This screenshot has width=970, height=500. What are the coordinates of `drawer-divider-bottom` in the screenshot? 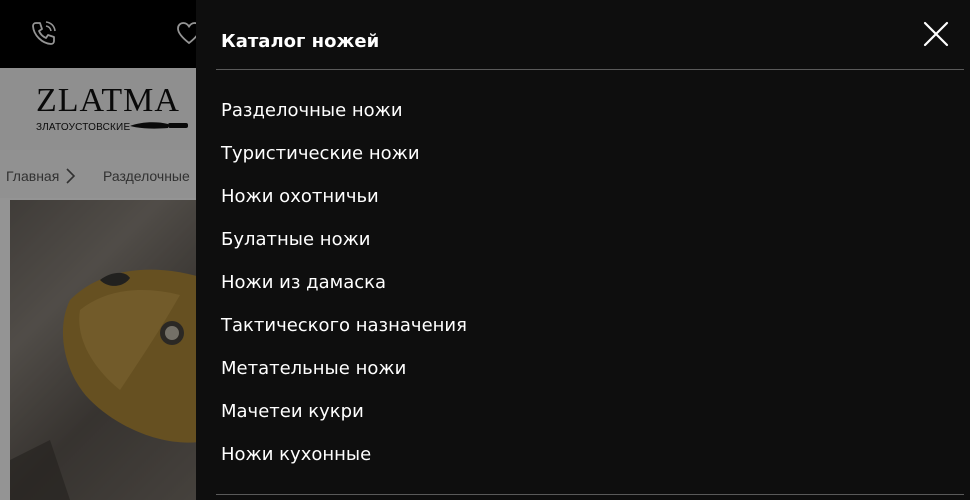 It's located at (590, 494).